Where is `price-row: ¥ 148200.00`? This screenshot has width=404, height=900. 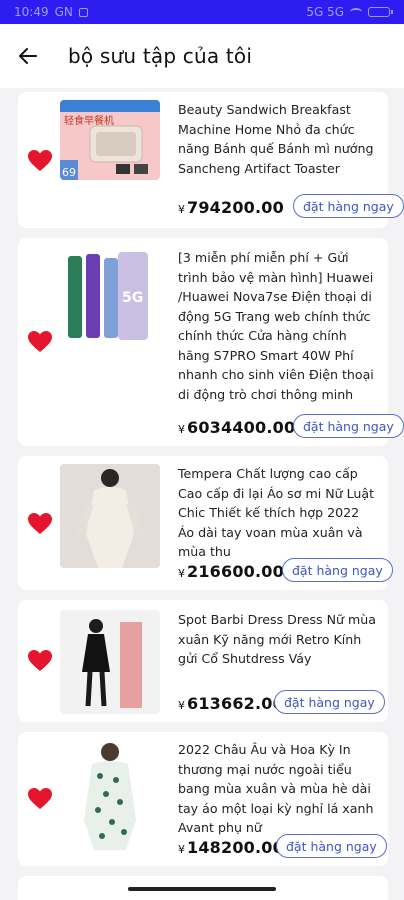
price-row: ¥ 148200.00 is located at coordinates (231, 847).